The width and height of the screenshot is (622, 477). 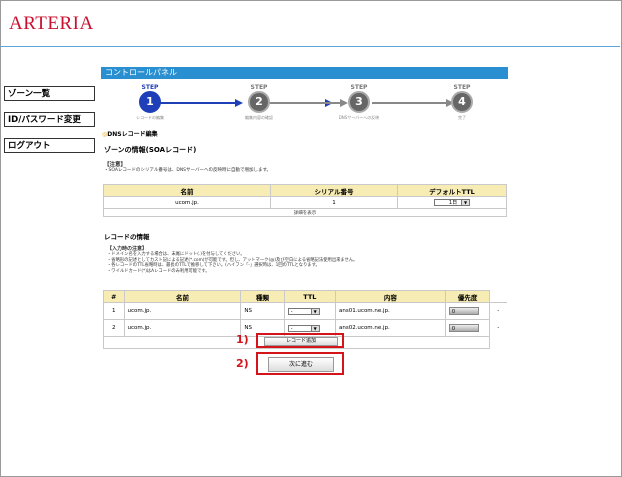 I want to click on record-num: 1, so click(x=114, y=311).